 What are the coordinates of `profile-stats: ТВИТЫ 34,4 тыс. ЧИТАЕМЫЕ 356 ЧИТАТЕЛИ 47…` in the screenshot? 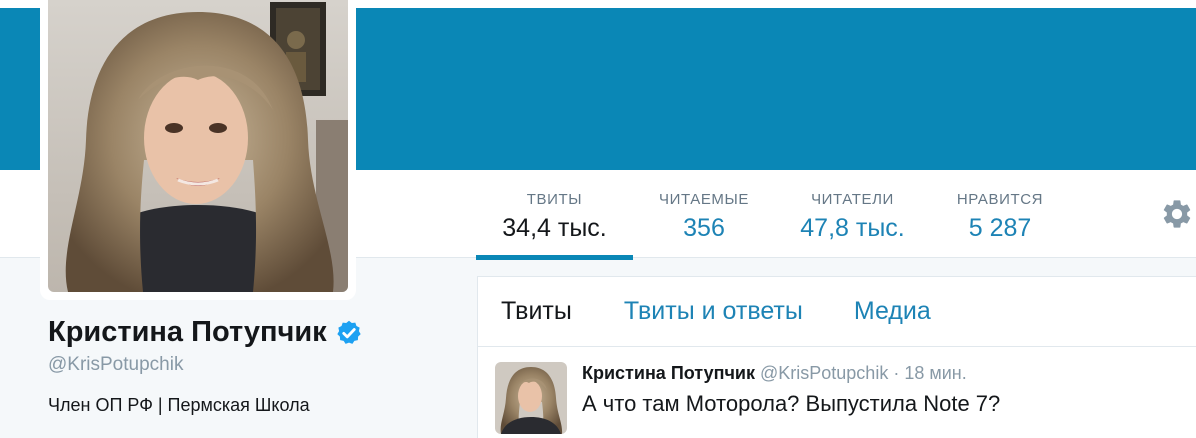 It's located at (773, 215).